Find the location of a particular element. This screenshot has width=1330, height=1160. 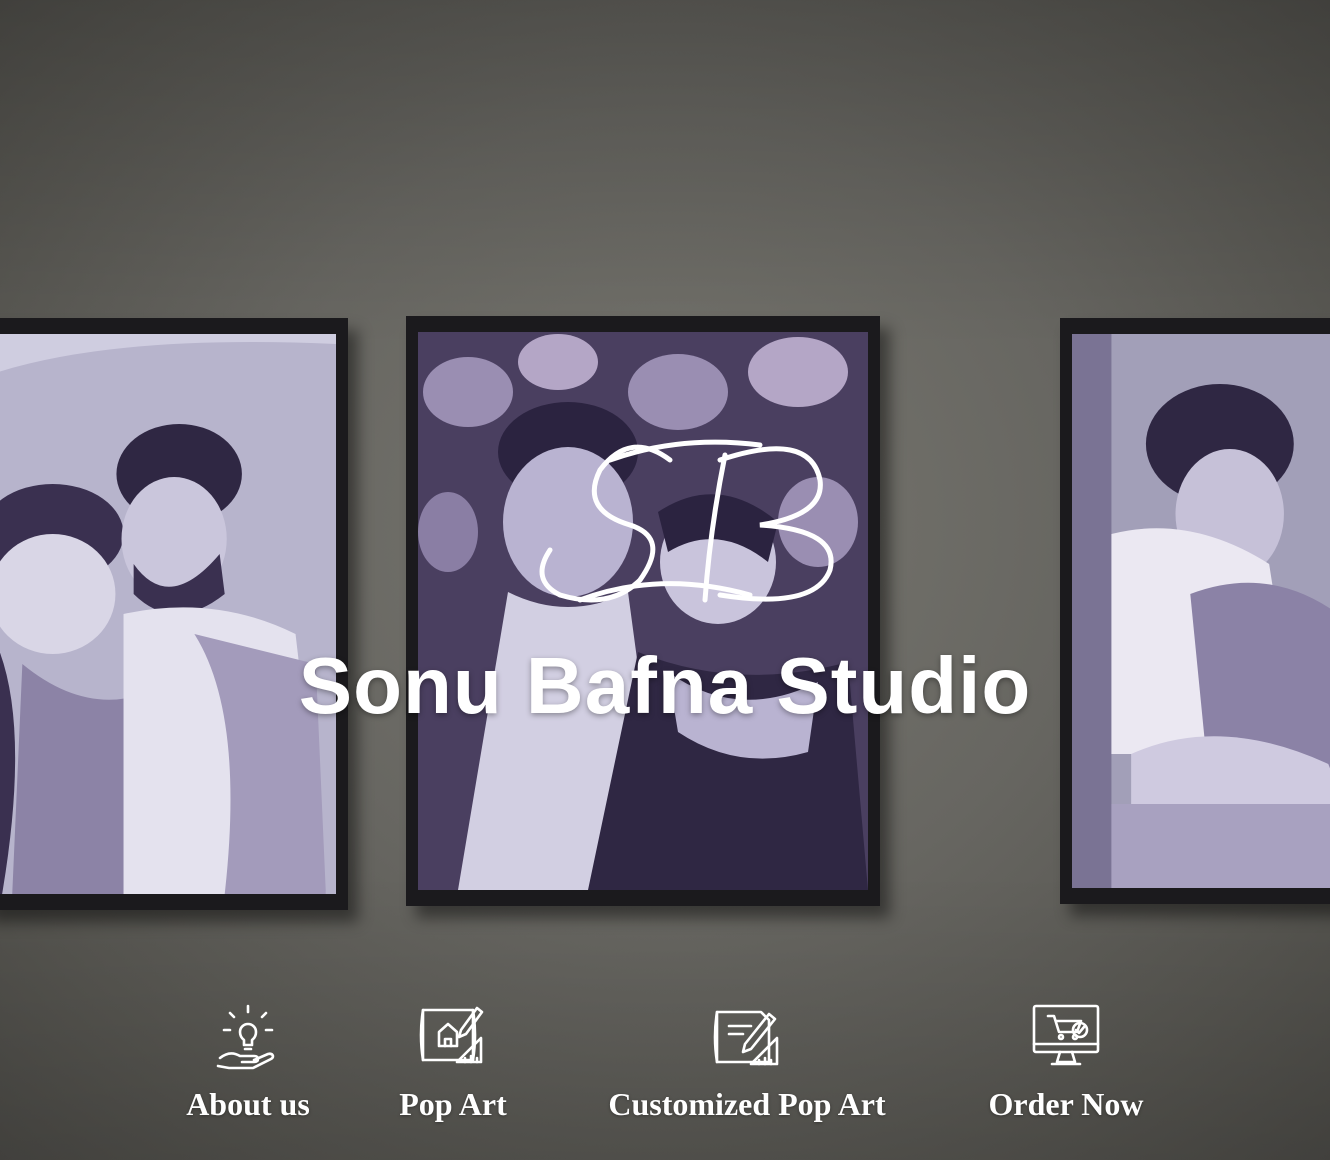

left-portrait-art is located at coordinates (168, 614).